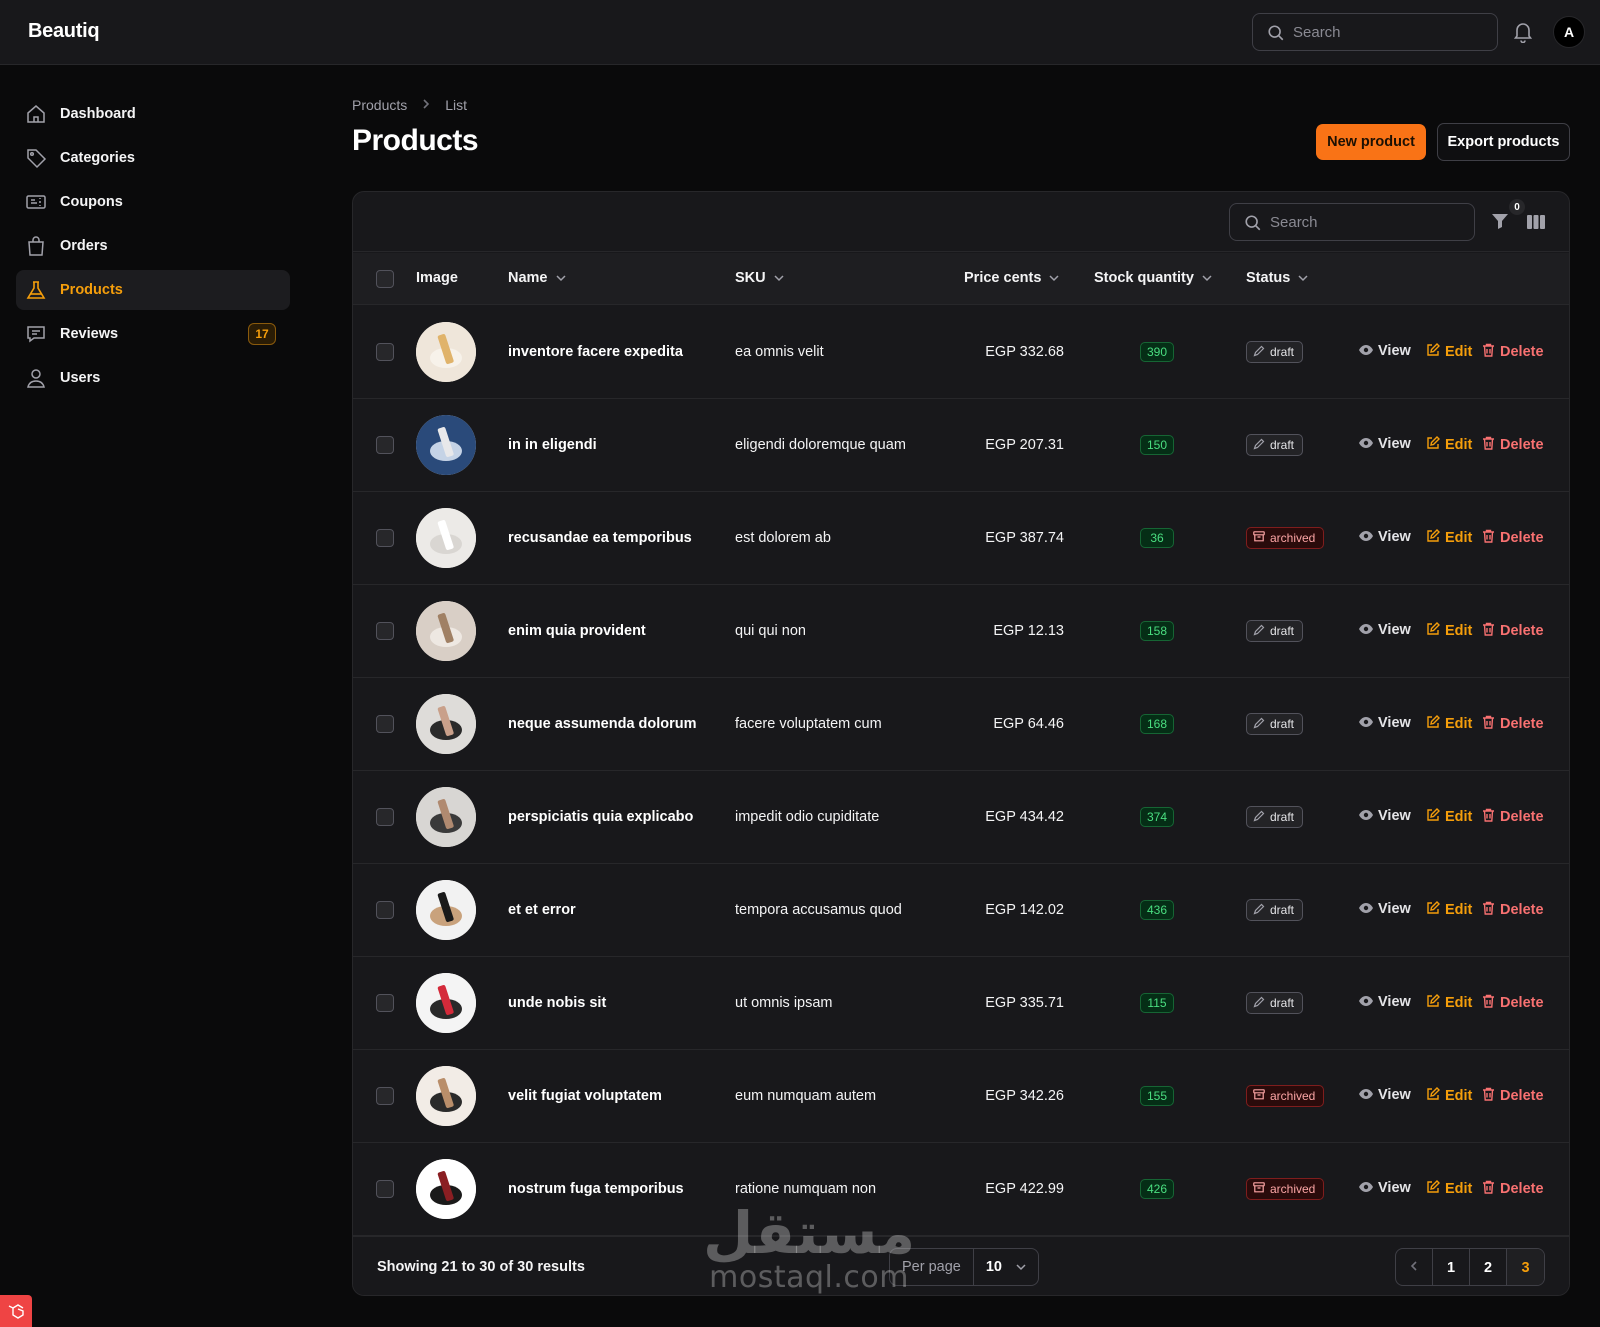 This screenshot has width=1600, height=1327. What do you see at coordinates (379, 105) in the screenshot?
I see `breadcrumb-products: Products` at bounding box center [379, 105].